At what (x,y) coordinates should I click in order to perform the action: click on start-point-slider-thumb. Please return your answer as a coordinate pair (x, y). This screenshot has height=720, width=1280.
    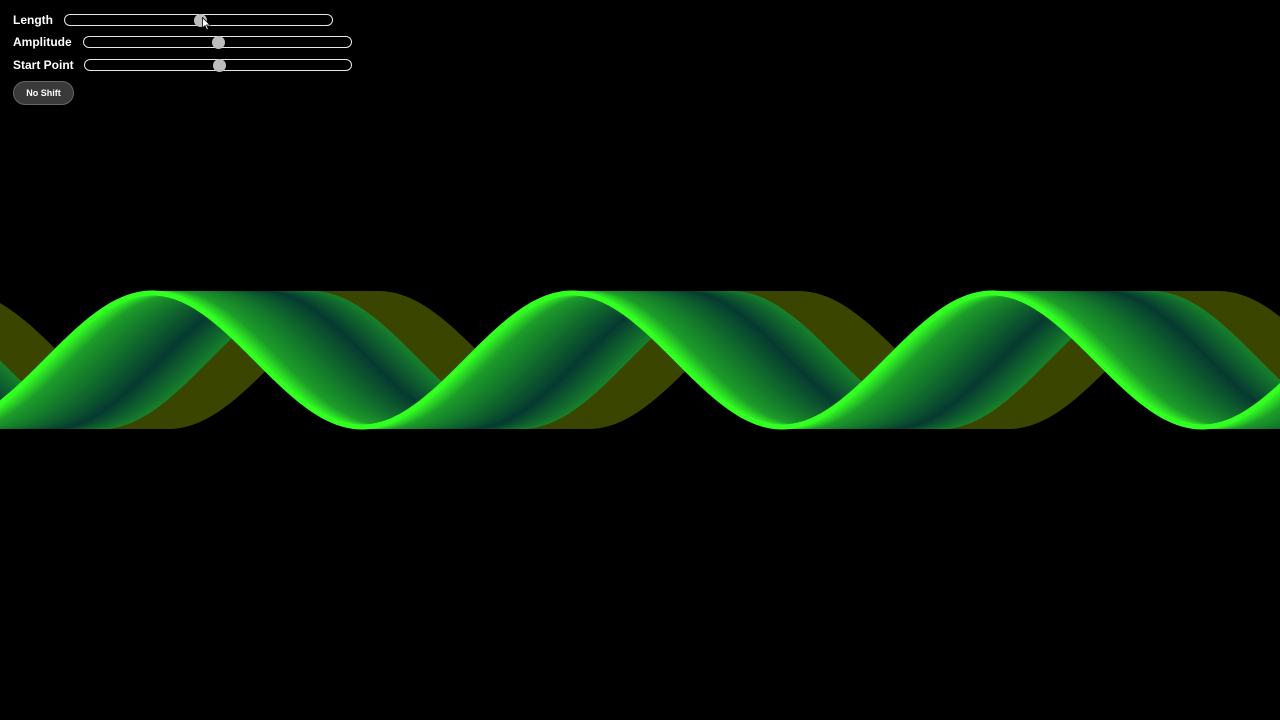
    Looking at the image, I should click on (219, 65).